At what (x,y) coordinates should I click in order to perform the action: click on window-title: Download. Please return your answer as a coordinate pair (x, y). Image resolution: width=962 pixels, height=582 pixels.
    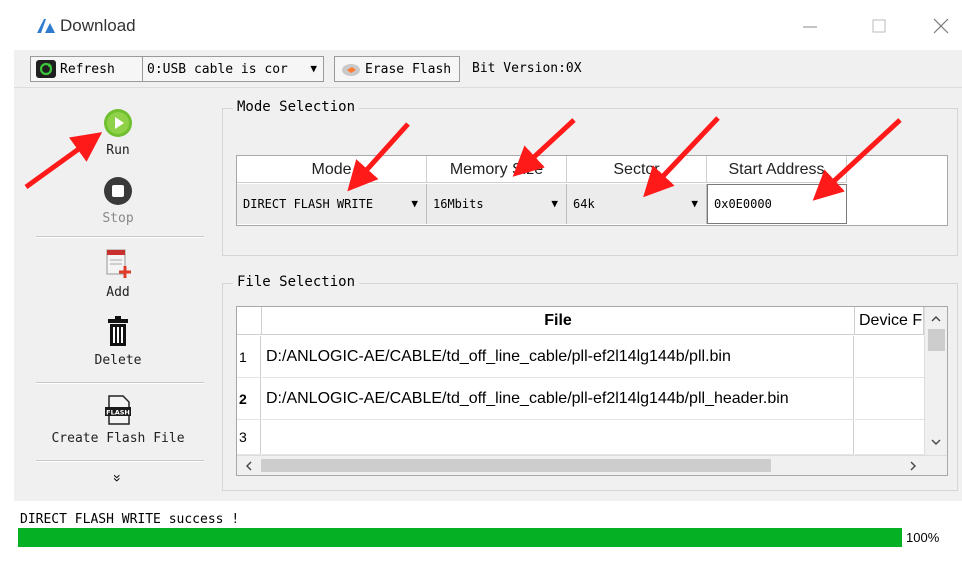
    Looking at the image, I should click on (98, 25).